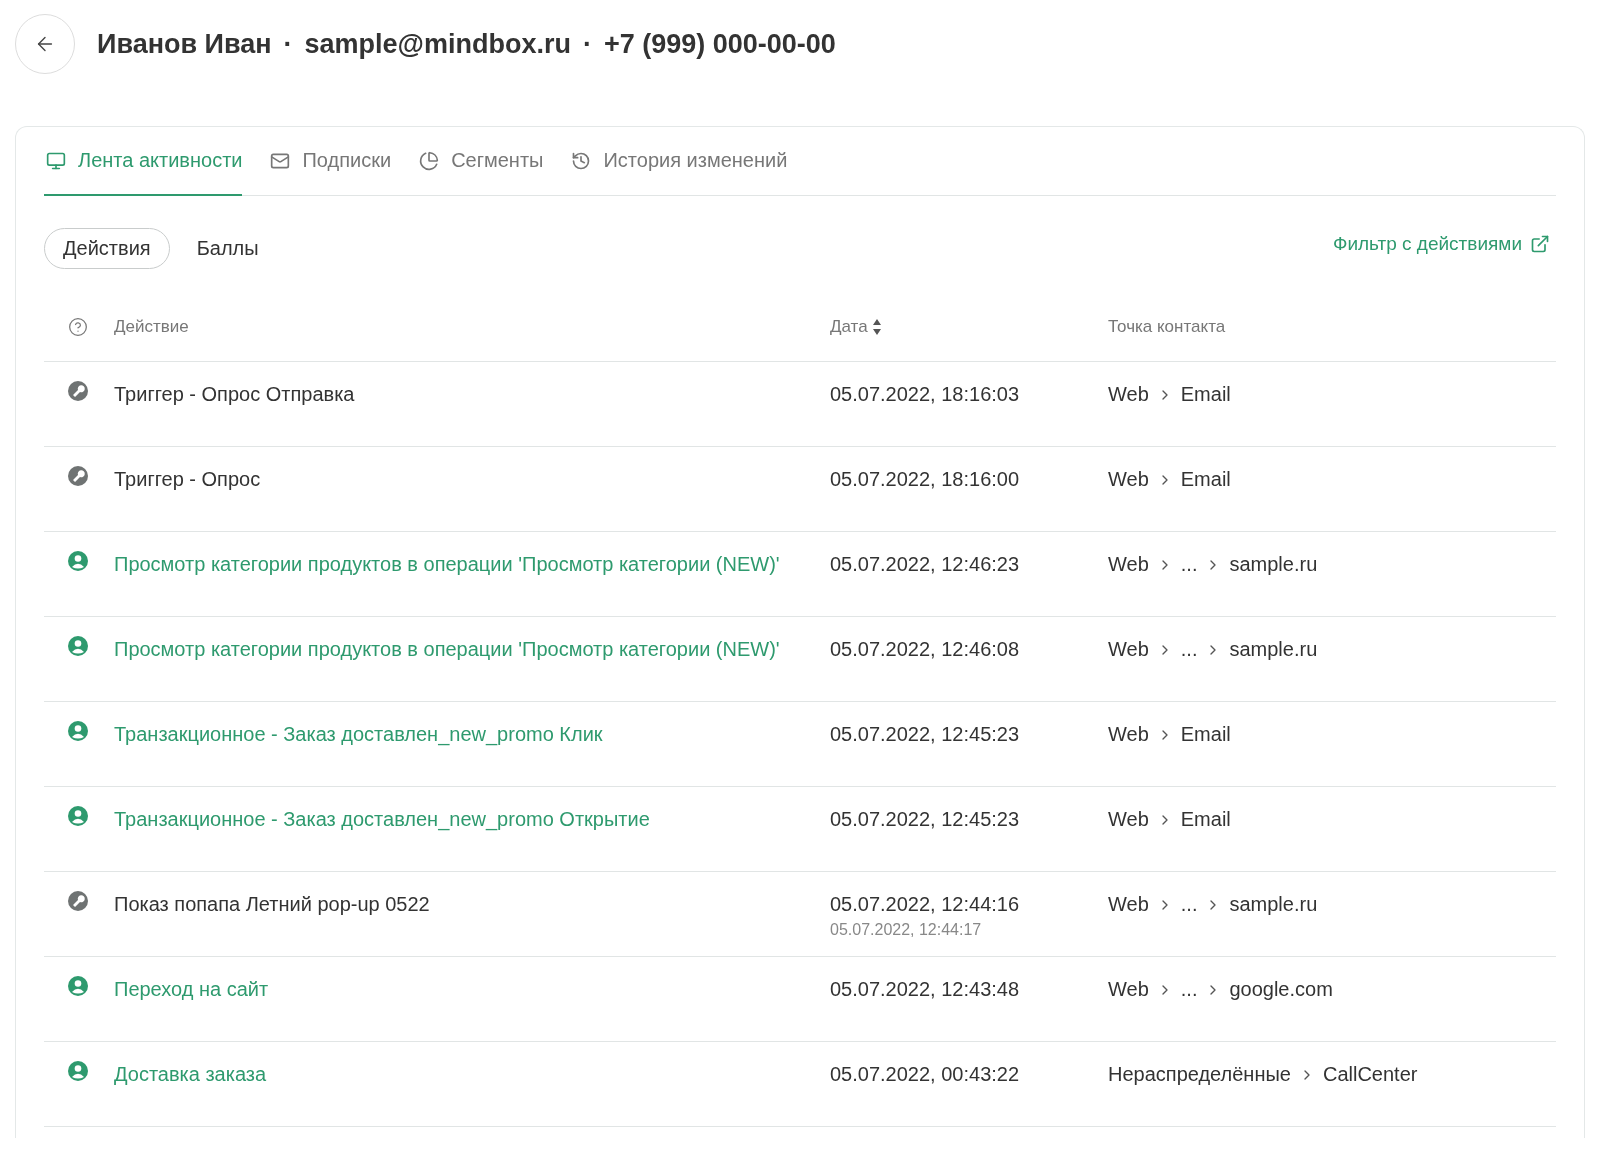 This screenshot has width=1600, height=1153. I want to click on filter-link: Фильтр с действиями, so click(1441, 243).